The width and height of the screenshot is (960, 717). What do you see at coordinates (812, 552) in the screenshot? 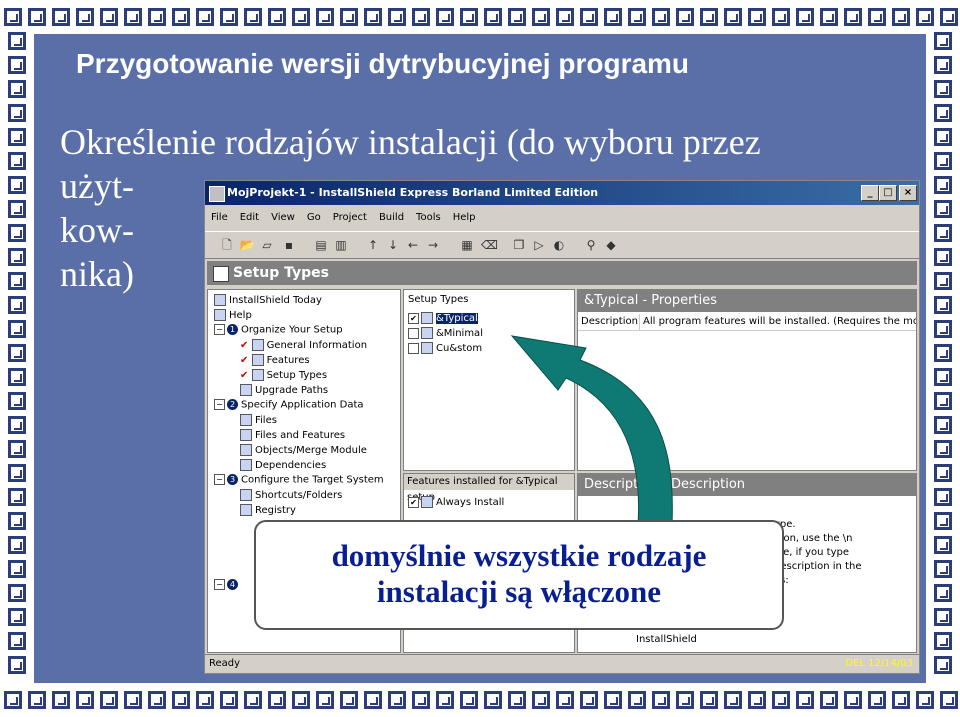
I see `description-line: ple, if you type` at bounding box center [812, 552].